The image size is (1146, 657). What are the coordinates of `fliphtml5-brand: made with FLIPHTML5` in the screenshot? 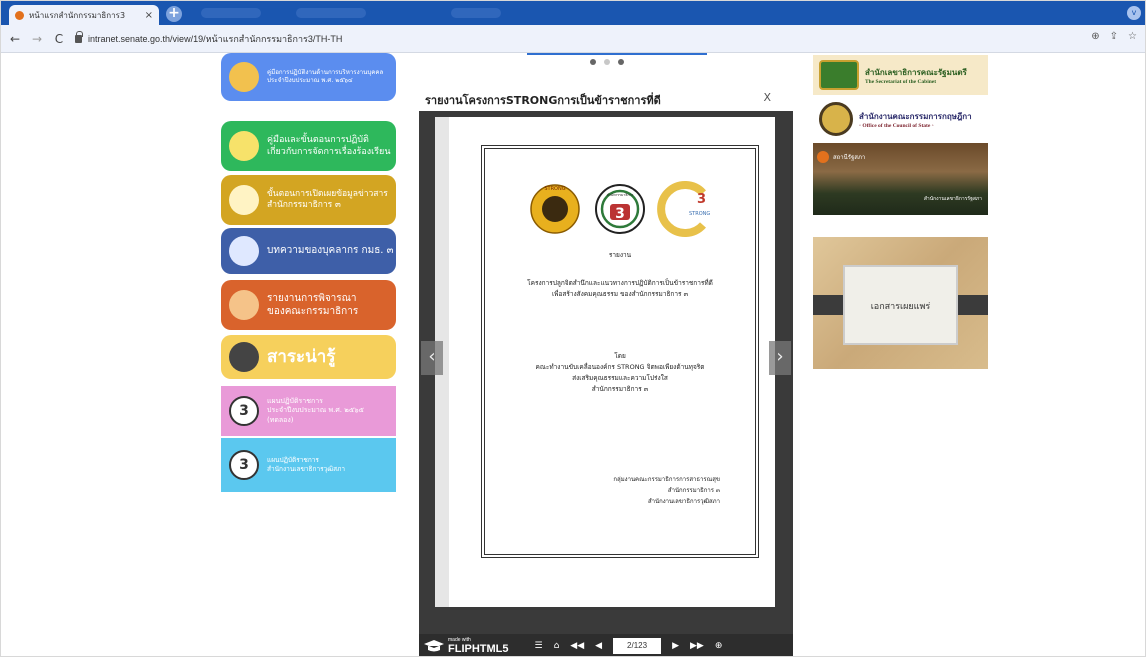 It's located at (466, 646).